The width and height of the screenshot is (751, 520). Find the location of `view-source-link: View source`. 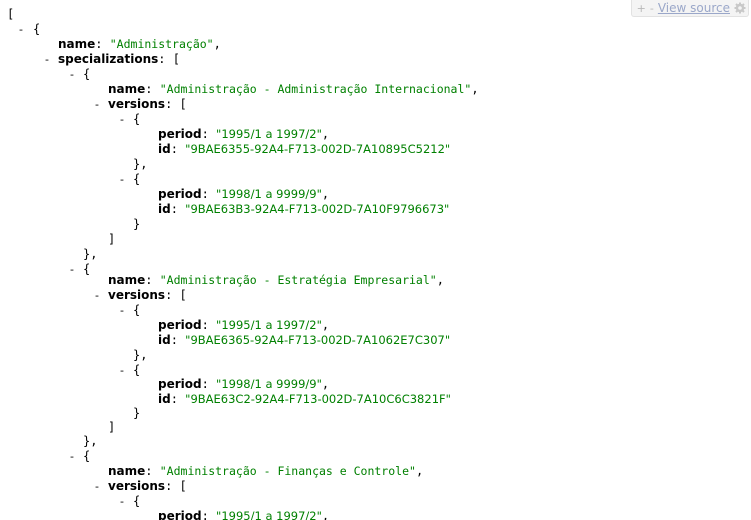

view-source-link: View source is located at coordinates (694, 8).